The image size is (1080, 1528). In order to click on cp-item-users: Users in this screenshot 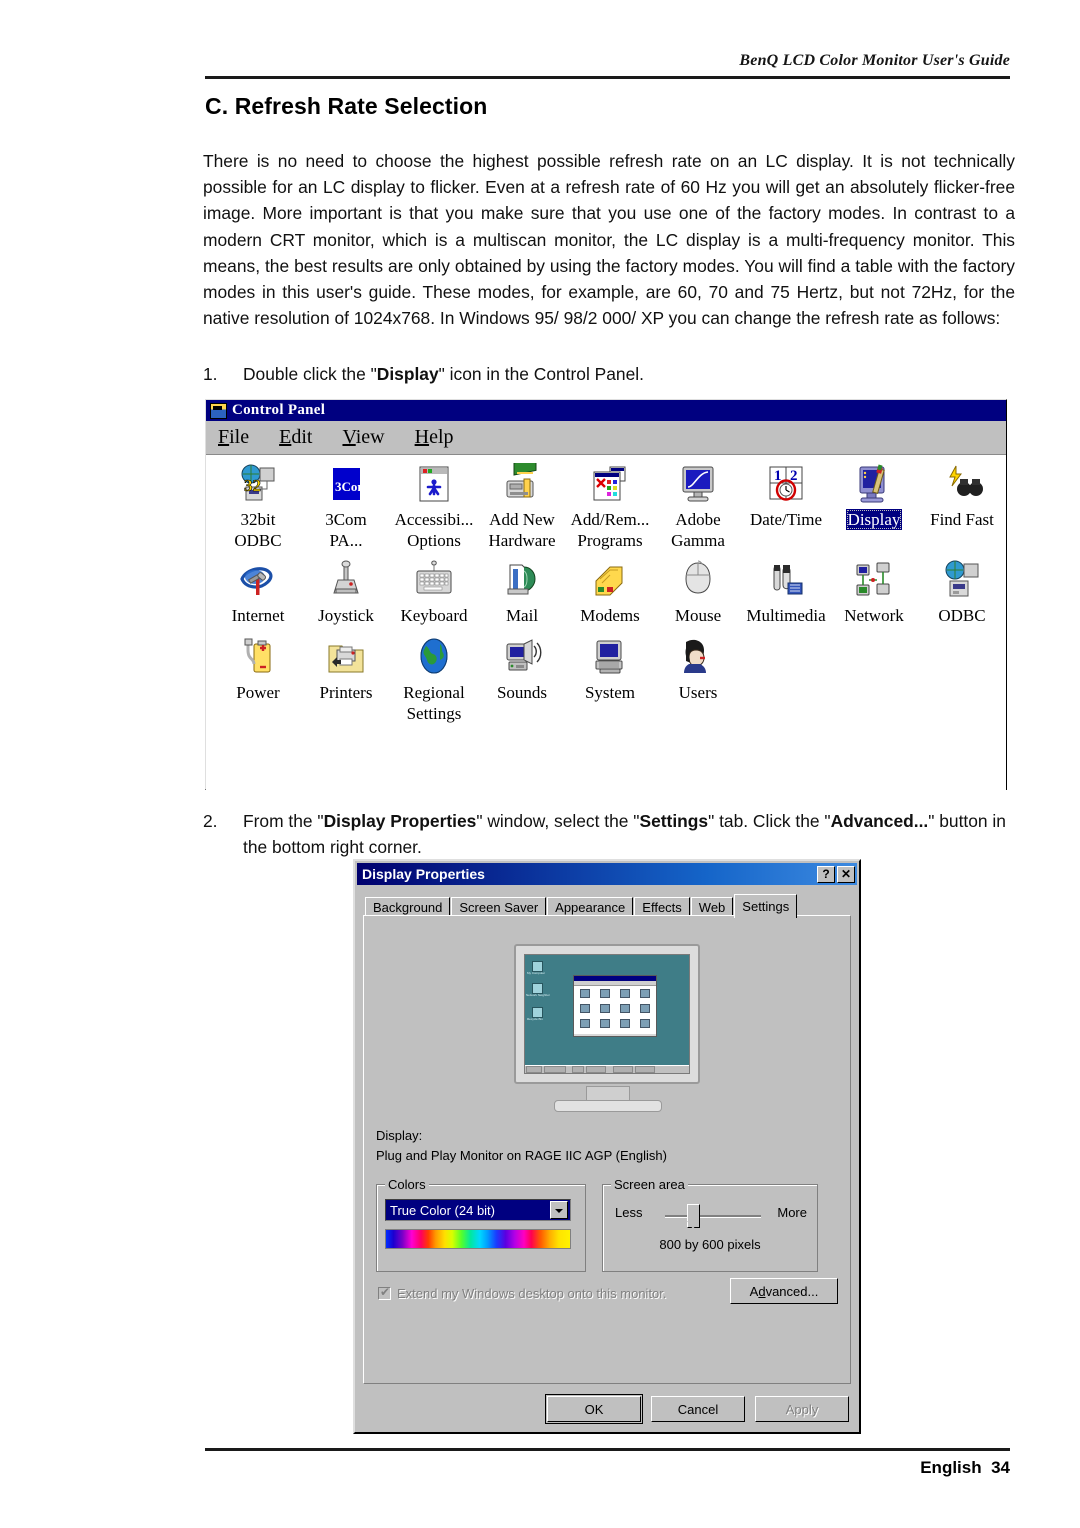, I will do `click(698, 680)`.